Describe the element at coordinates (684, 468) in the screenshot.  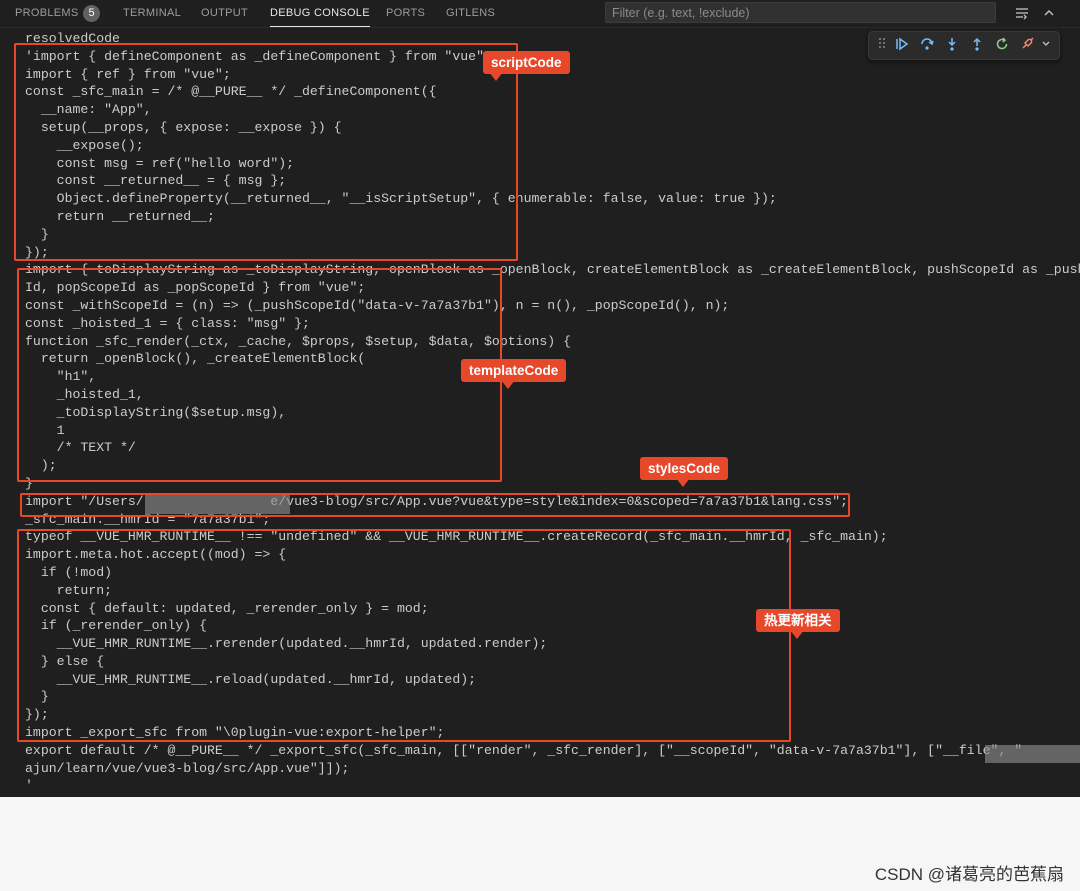
I see `styles-code-callout: stylesCode` at that location.